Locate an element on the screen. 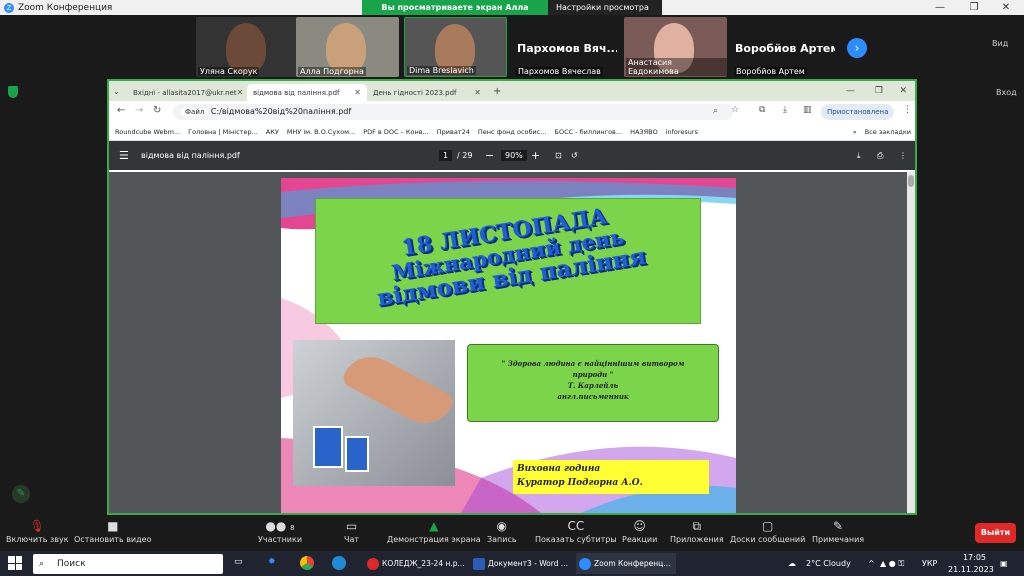 This screenshot has height=576, width=1024. quote-line-1: " Здорова людина є найціннішим витвором is located at coordinates (593, 363).